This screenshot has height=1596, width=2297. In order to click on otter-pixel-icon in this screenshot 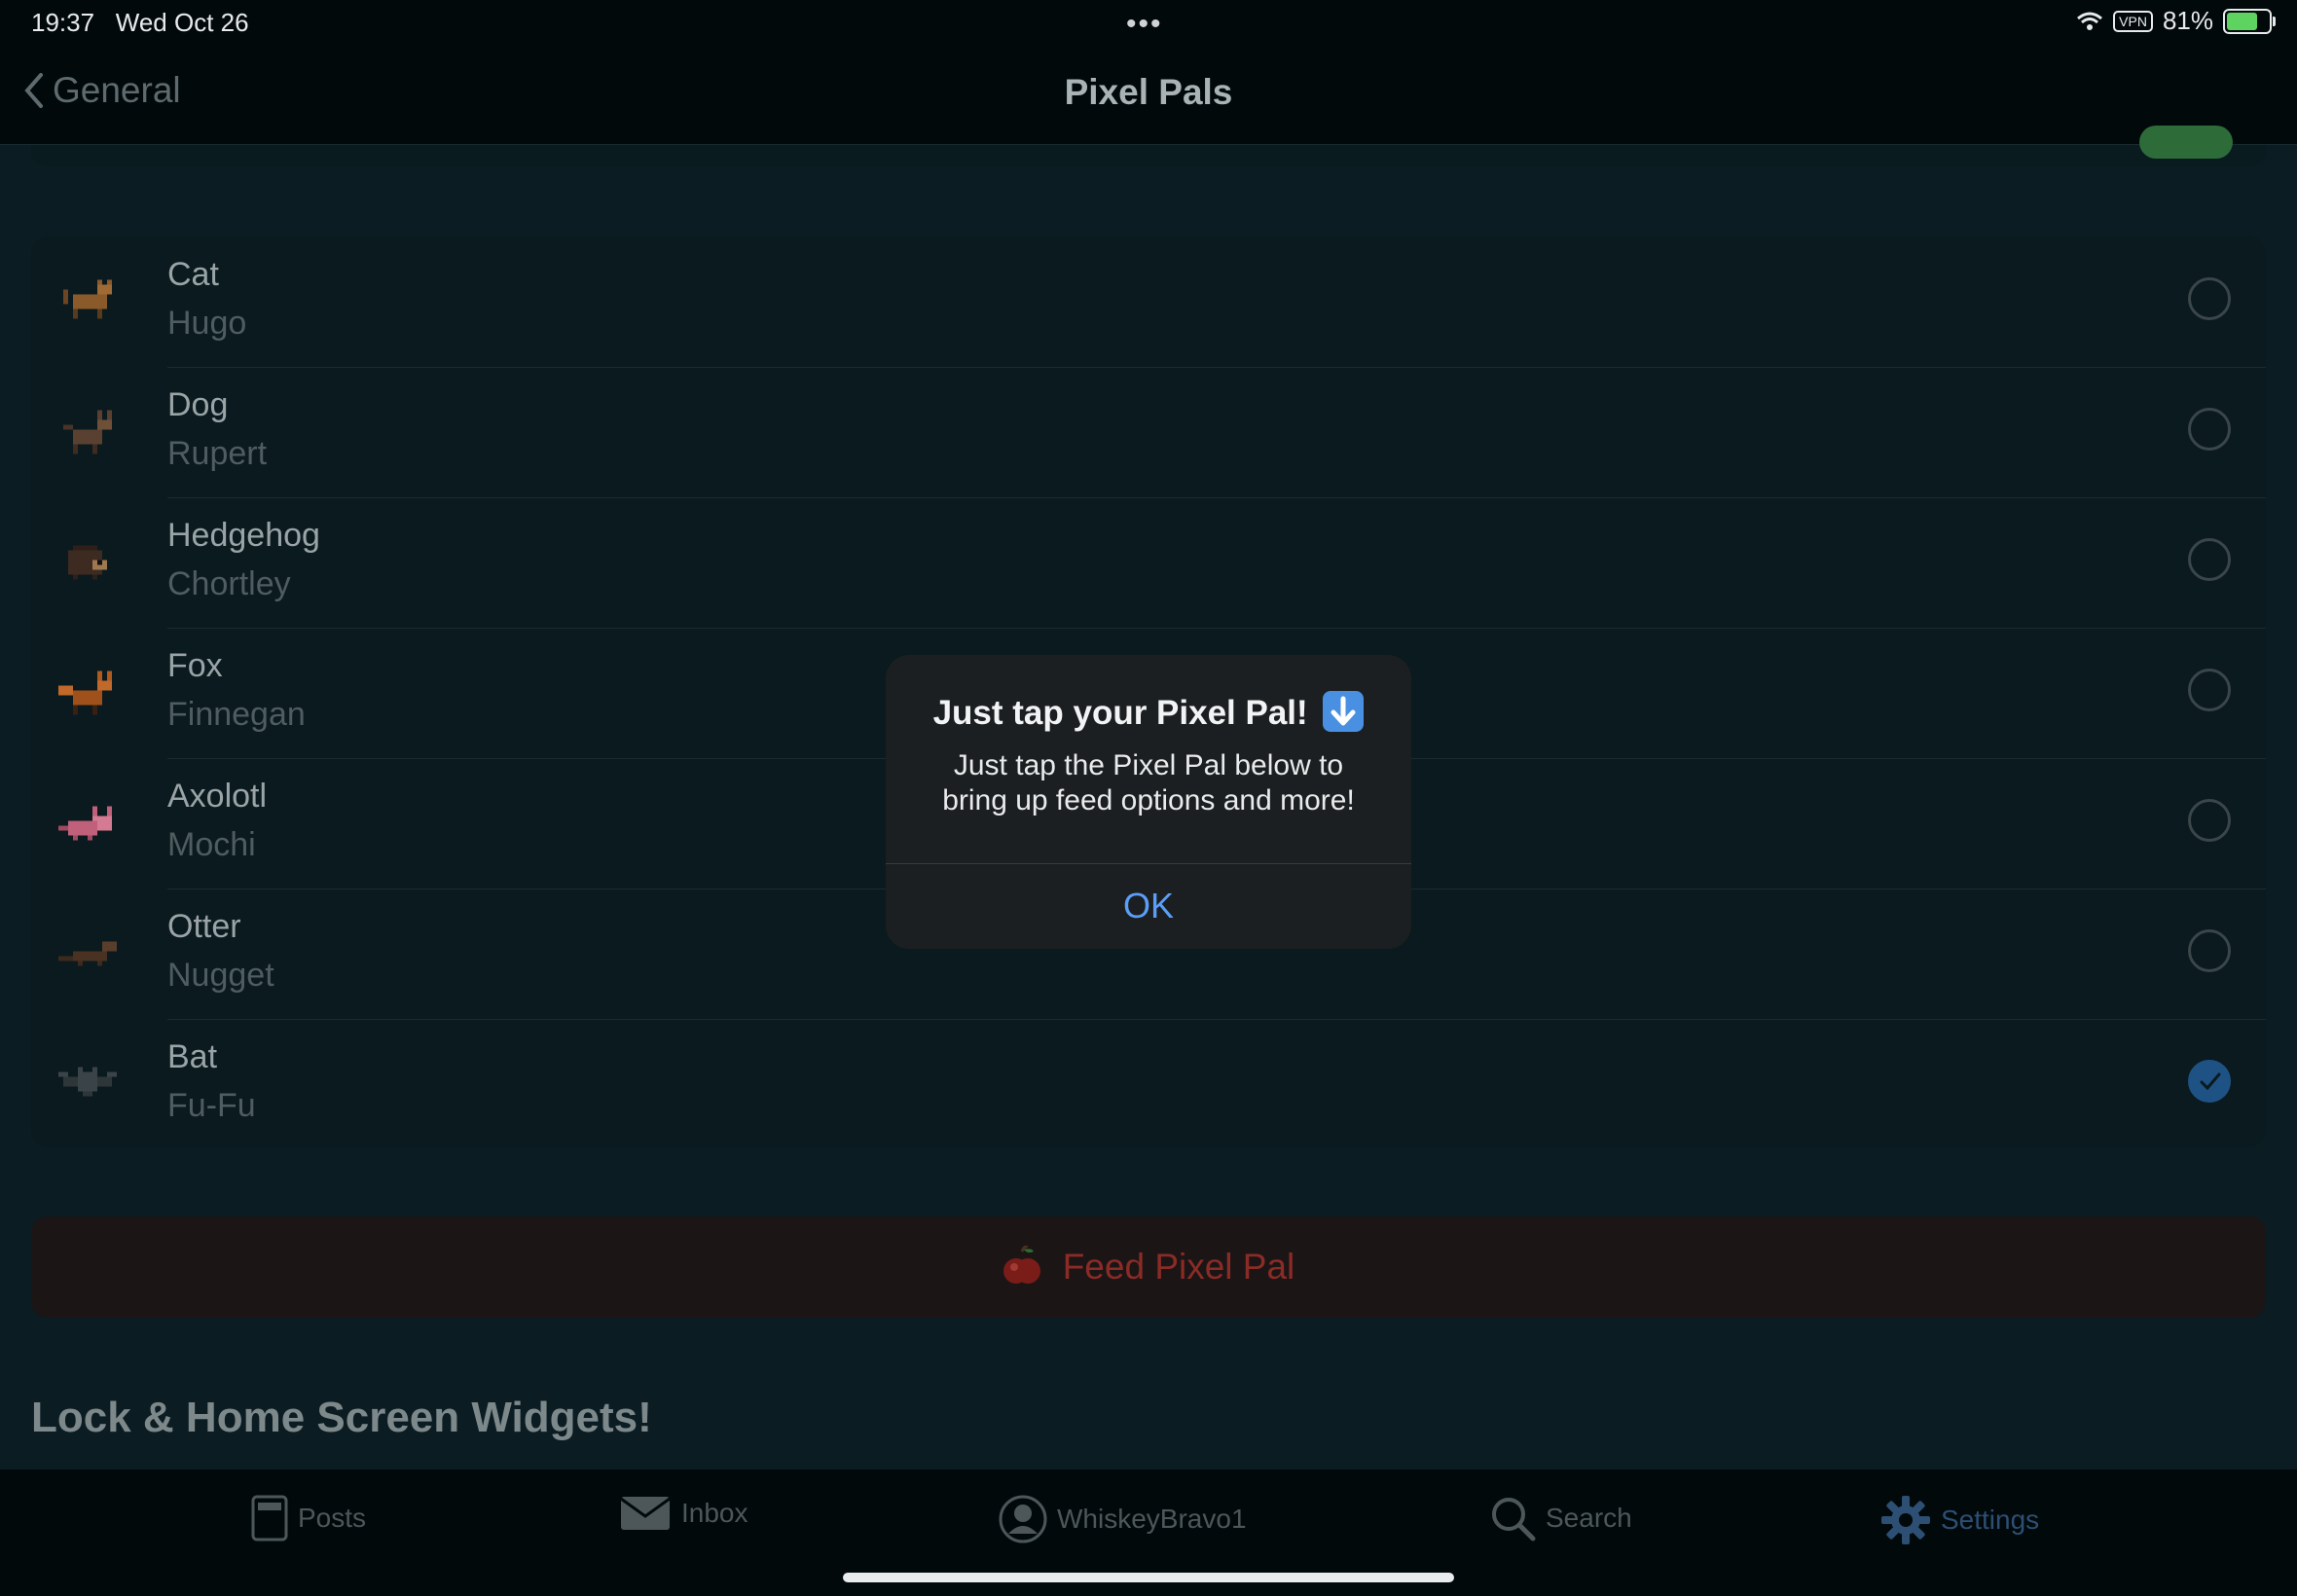, I will do `click(87, 953)`.